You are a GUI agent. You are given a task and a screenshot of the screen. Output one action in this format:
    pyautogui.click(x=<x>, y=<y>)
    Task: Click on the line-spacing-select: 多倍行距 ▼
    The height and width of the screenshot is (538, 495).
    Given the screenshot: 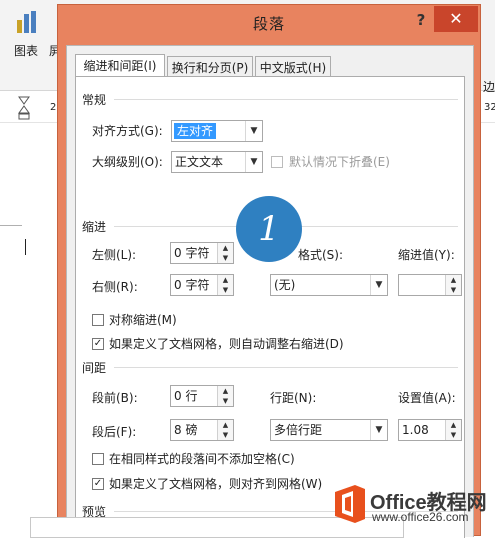 What is the action you would take?
    pyautogui.click(x=329, y=430)
    